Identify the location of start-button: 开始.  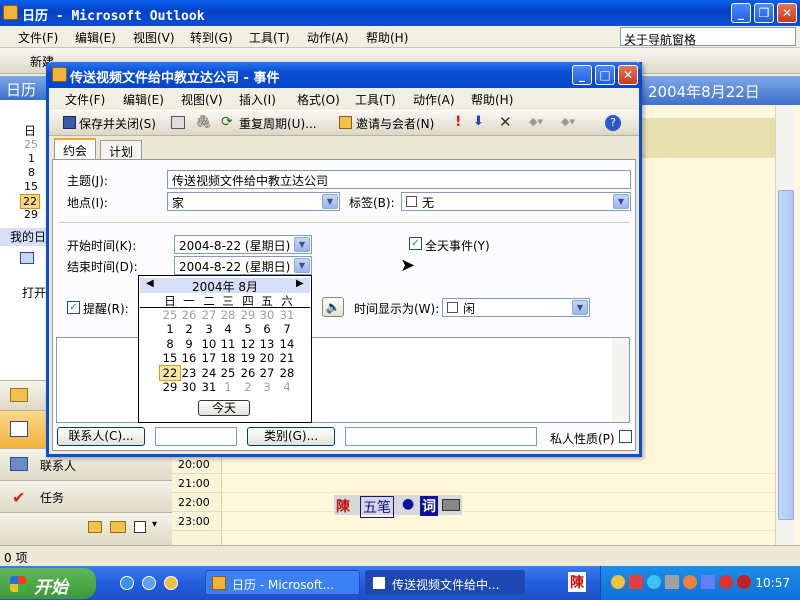
(48, 583).